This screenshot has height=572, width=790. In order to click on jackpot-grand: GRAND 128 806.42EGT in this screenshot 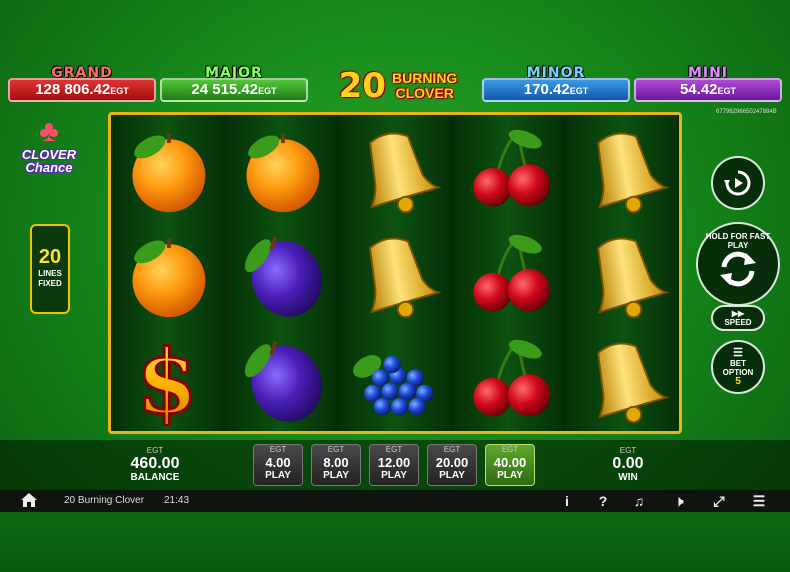, I will do `click(82, 84)`.